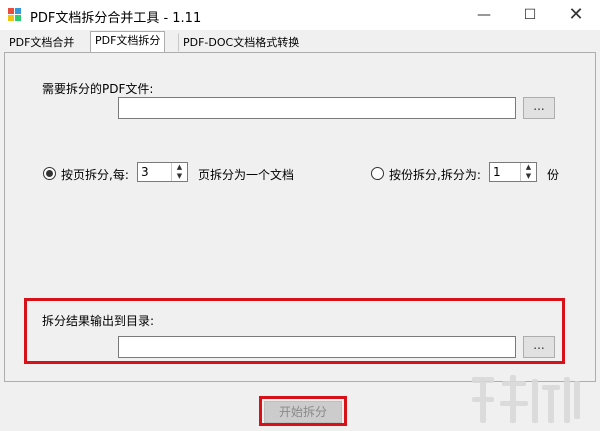 The height and width of the screenshot is (431, 600). I want to click on title-bar: PDF文档拆分合并工具 - 1.11 — ☐ ✕, so click(300, 15).